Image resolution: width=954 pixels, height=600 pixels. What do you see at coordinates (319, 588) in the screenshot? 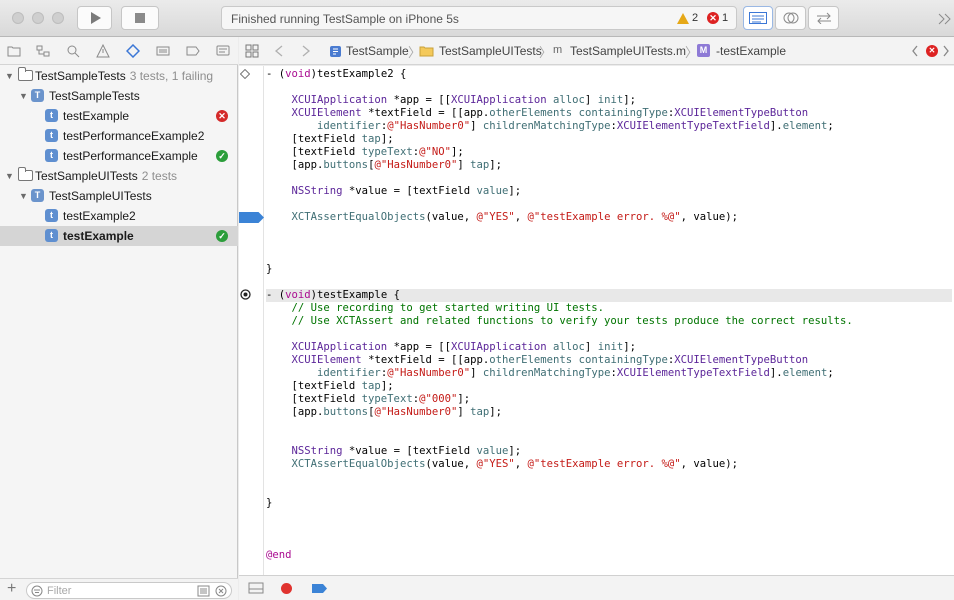
I see `breakpoints-toggle-icon` at bounding box center [319, 588].